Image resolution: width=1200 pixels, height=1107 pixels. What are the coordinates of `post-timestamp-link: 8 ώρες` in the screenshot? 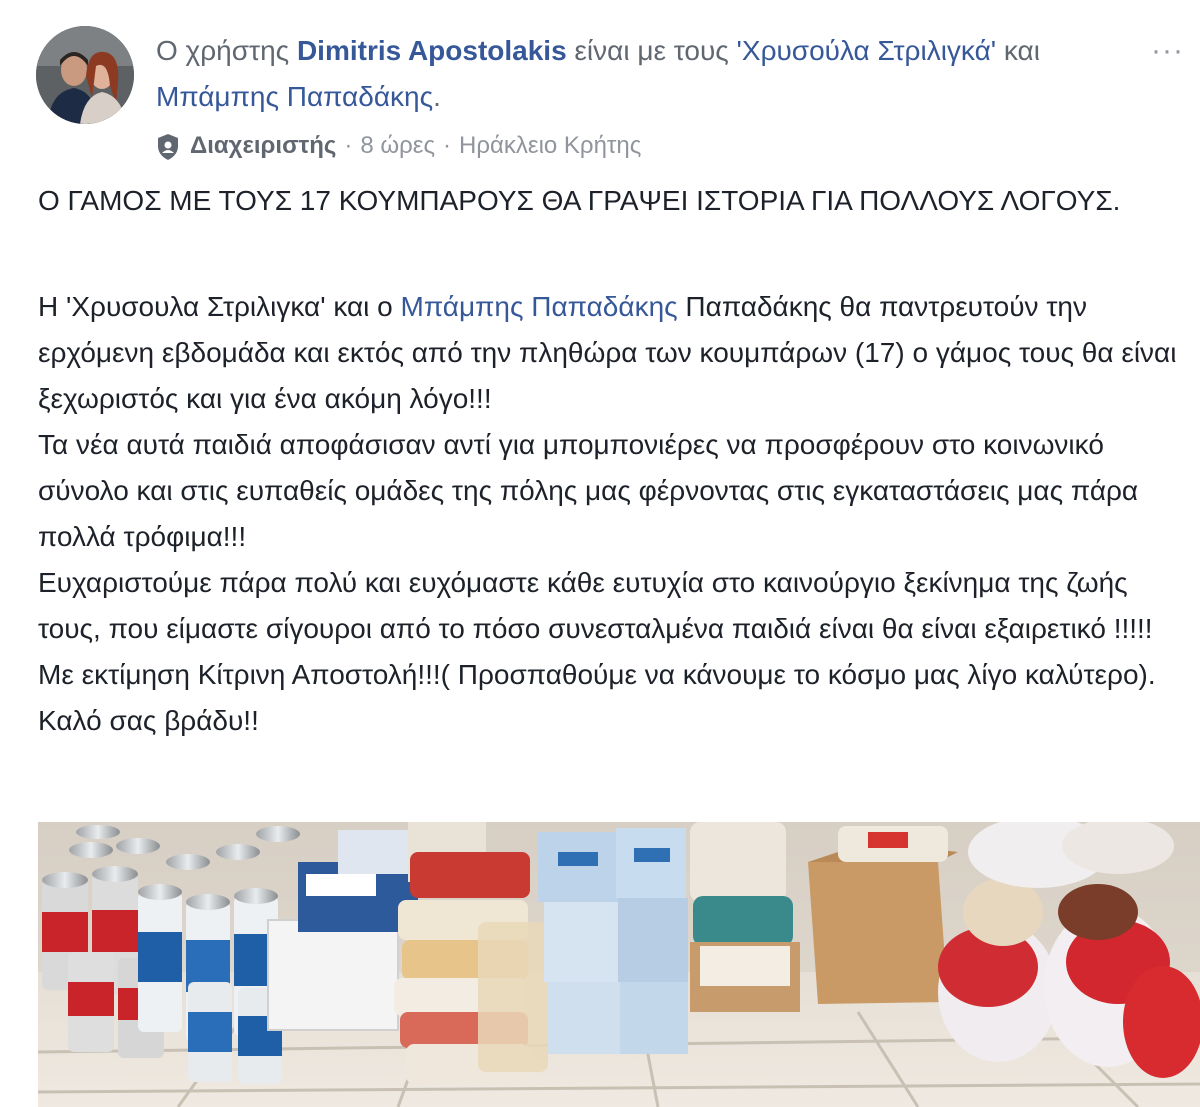 It's located at (397, 146).